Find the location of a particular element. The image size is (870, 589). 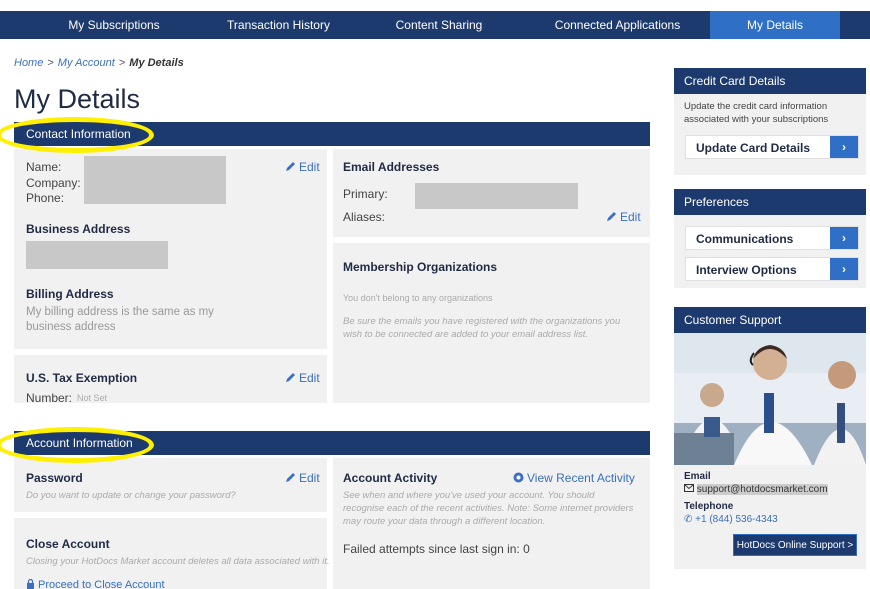

breadcrumb: Home > My Account > My Details is located at coordinates (99, 63).